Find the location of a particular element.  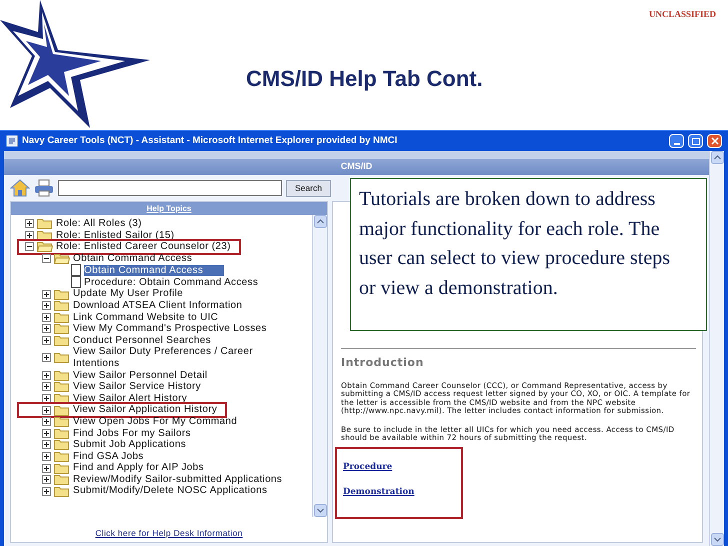

tree-item: Procedure: Obtain Command Access is located at coordinates (171, 282).